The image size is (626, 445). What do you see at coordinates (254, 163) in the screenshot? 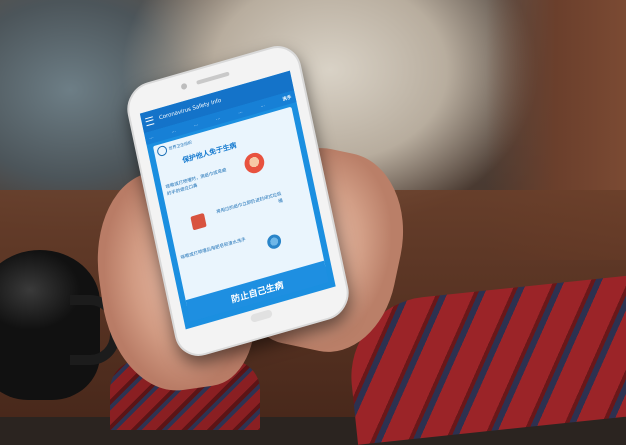
I see `sneezing-person-icon` at bounding box center [254, 163].